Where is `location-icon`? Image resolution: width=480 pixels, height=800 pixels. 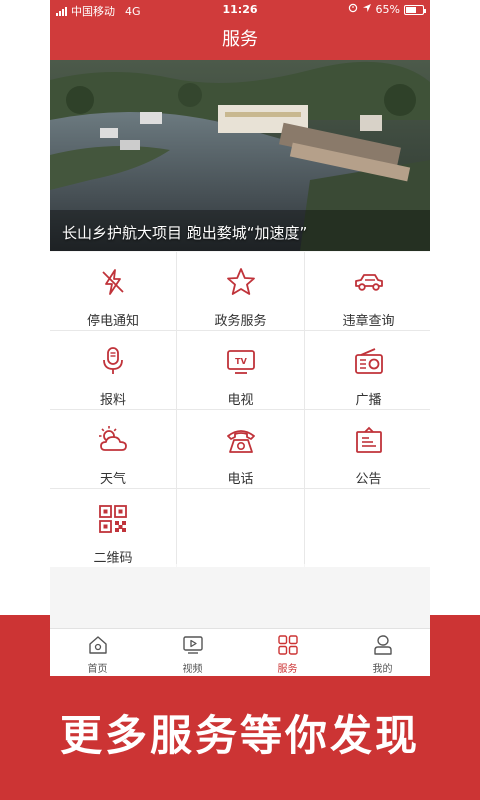 location-icon is located at coordinates (367, 9).